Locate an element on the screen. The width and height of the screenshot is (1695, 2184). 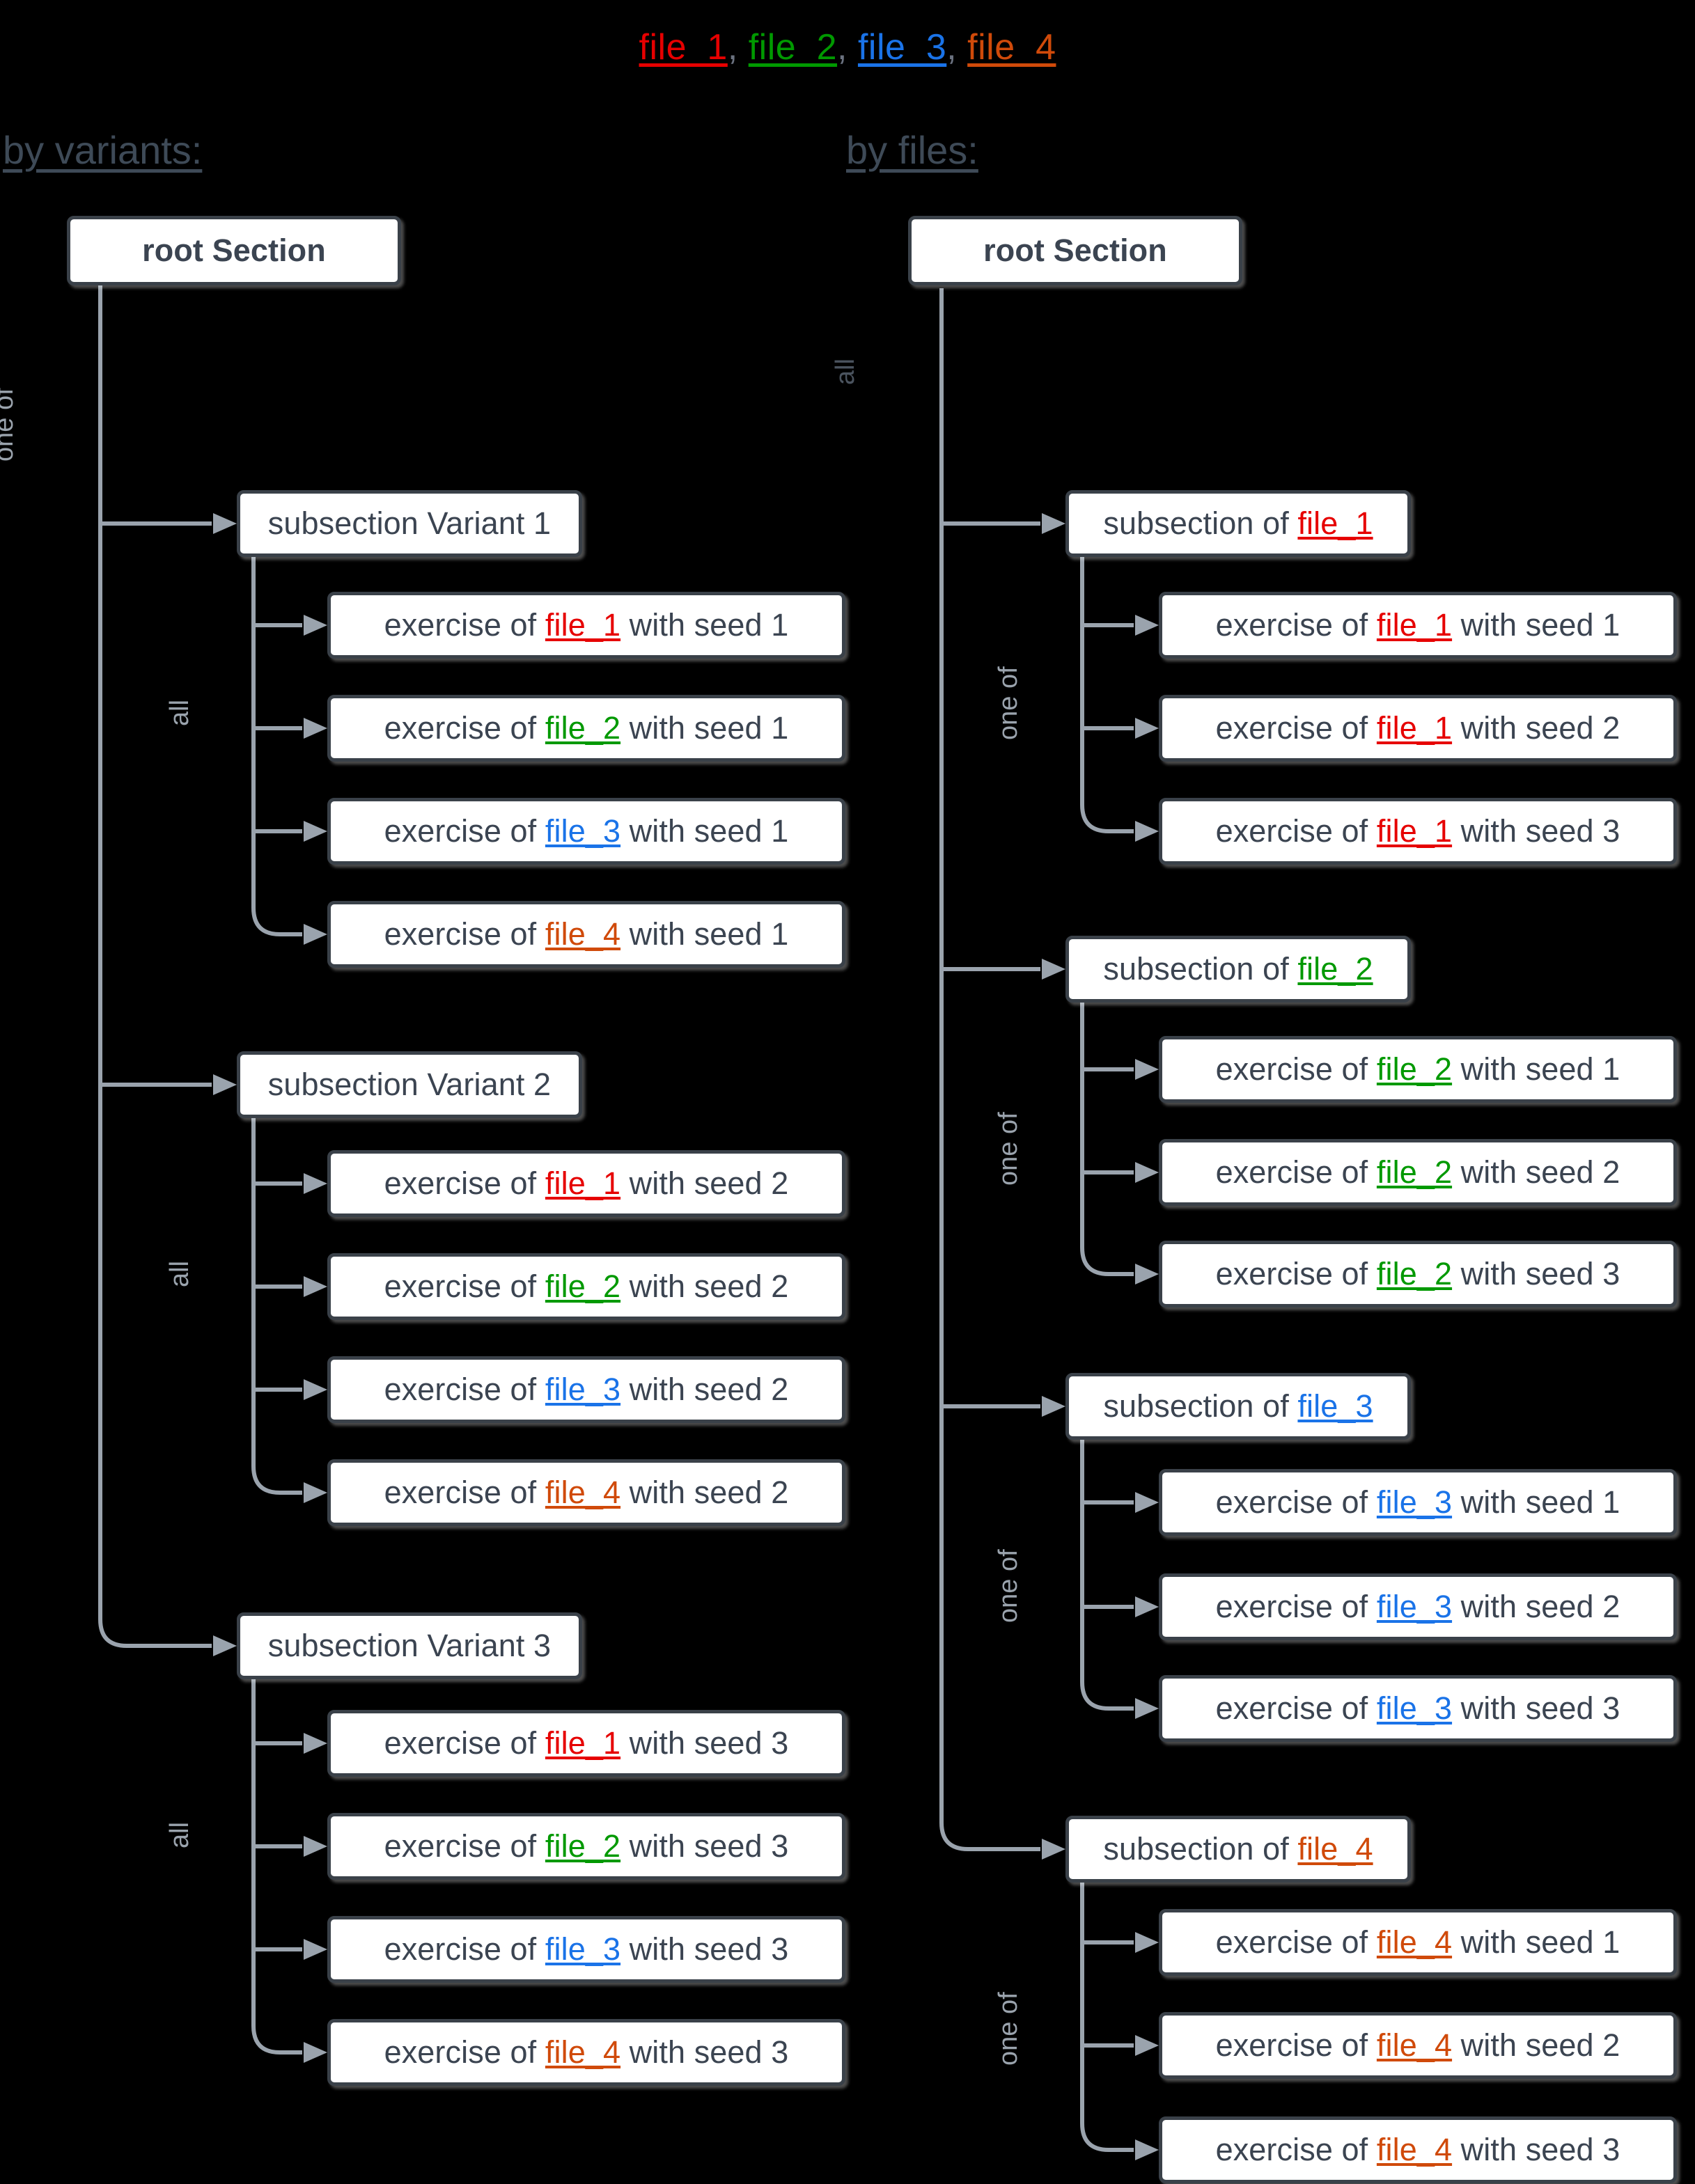
column-header-by-files: by files: is located at coordinates (912, 150).